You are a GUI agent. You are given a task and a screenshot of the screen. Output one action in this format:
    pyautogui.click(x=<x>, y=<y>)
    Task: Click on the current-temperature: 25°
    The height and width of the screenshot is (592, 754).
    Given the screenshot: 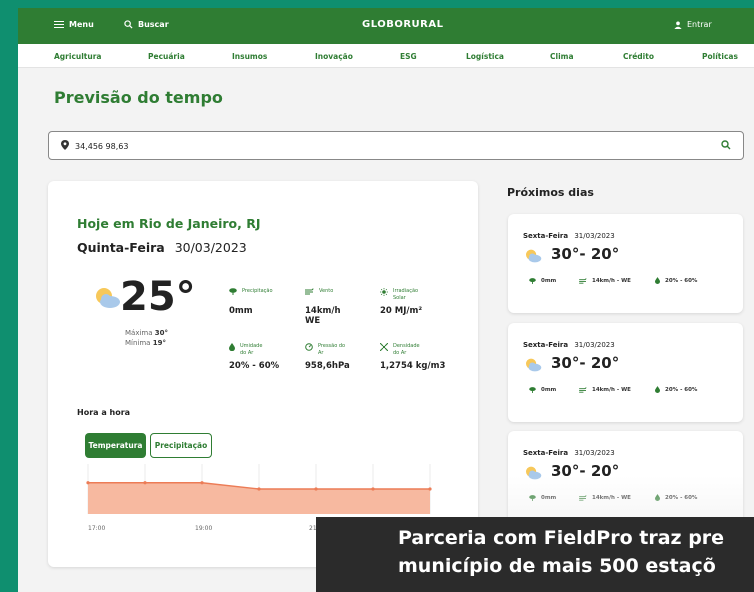 What is the action you would take?
    pyautogui.click(x=158, y=297)
    